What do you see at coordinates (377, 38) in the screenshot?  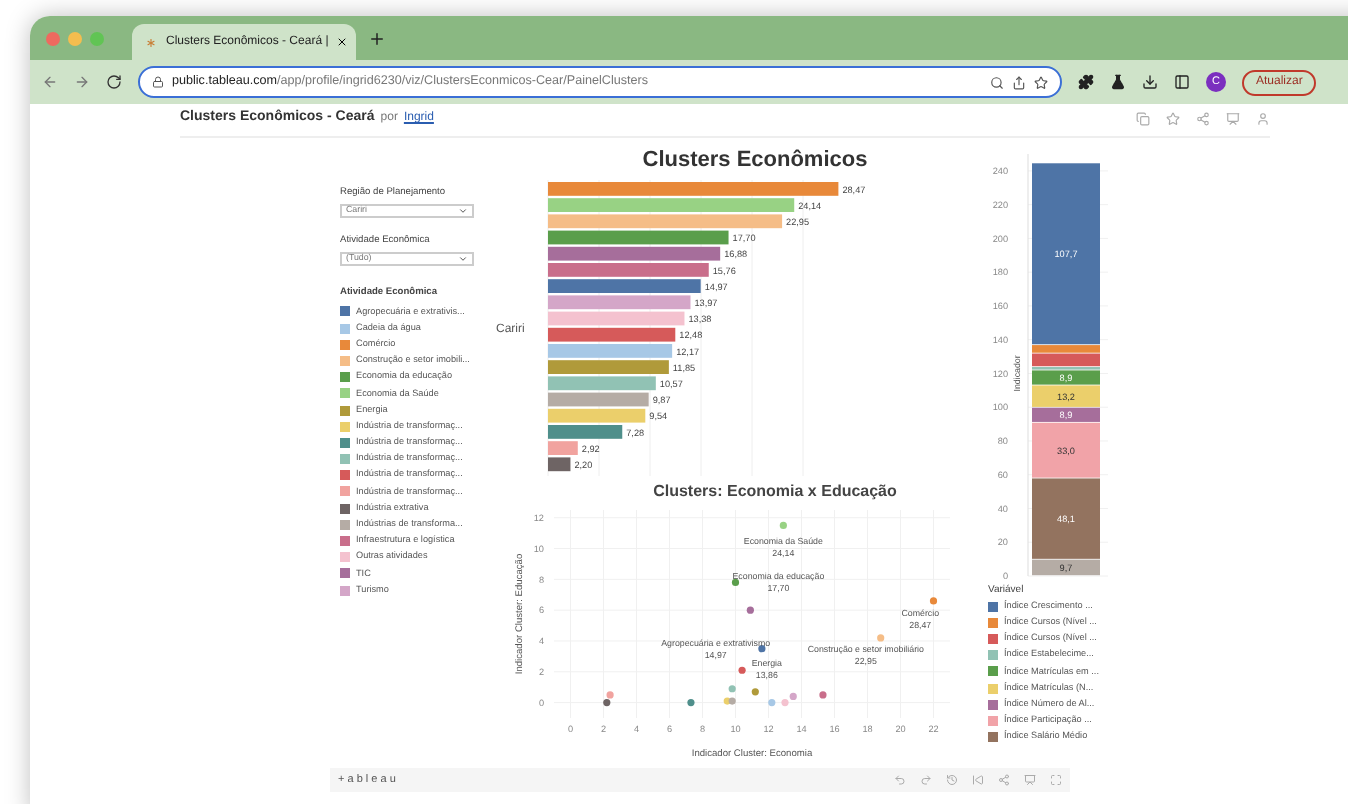 I see `new-tab-icon` at bounding box center [377, 38].